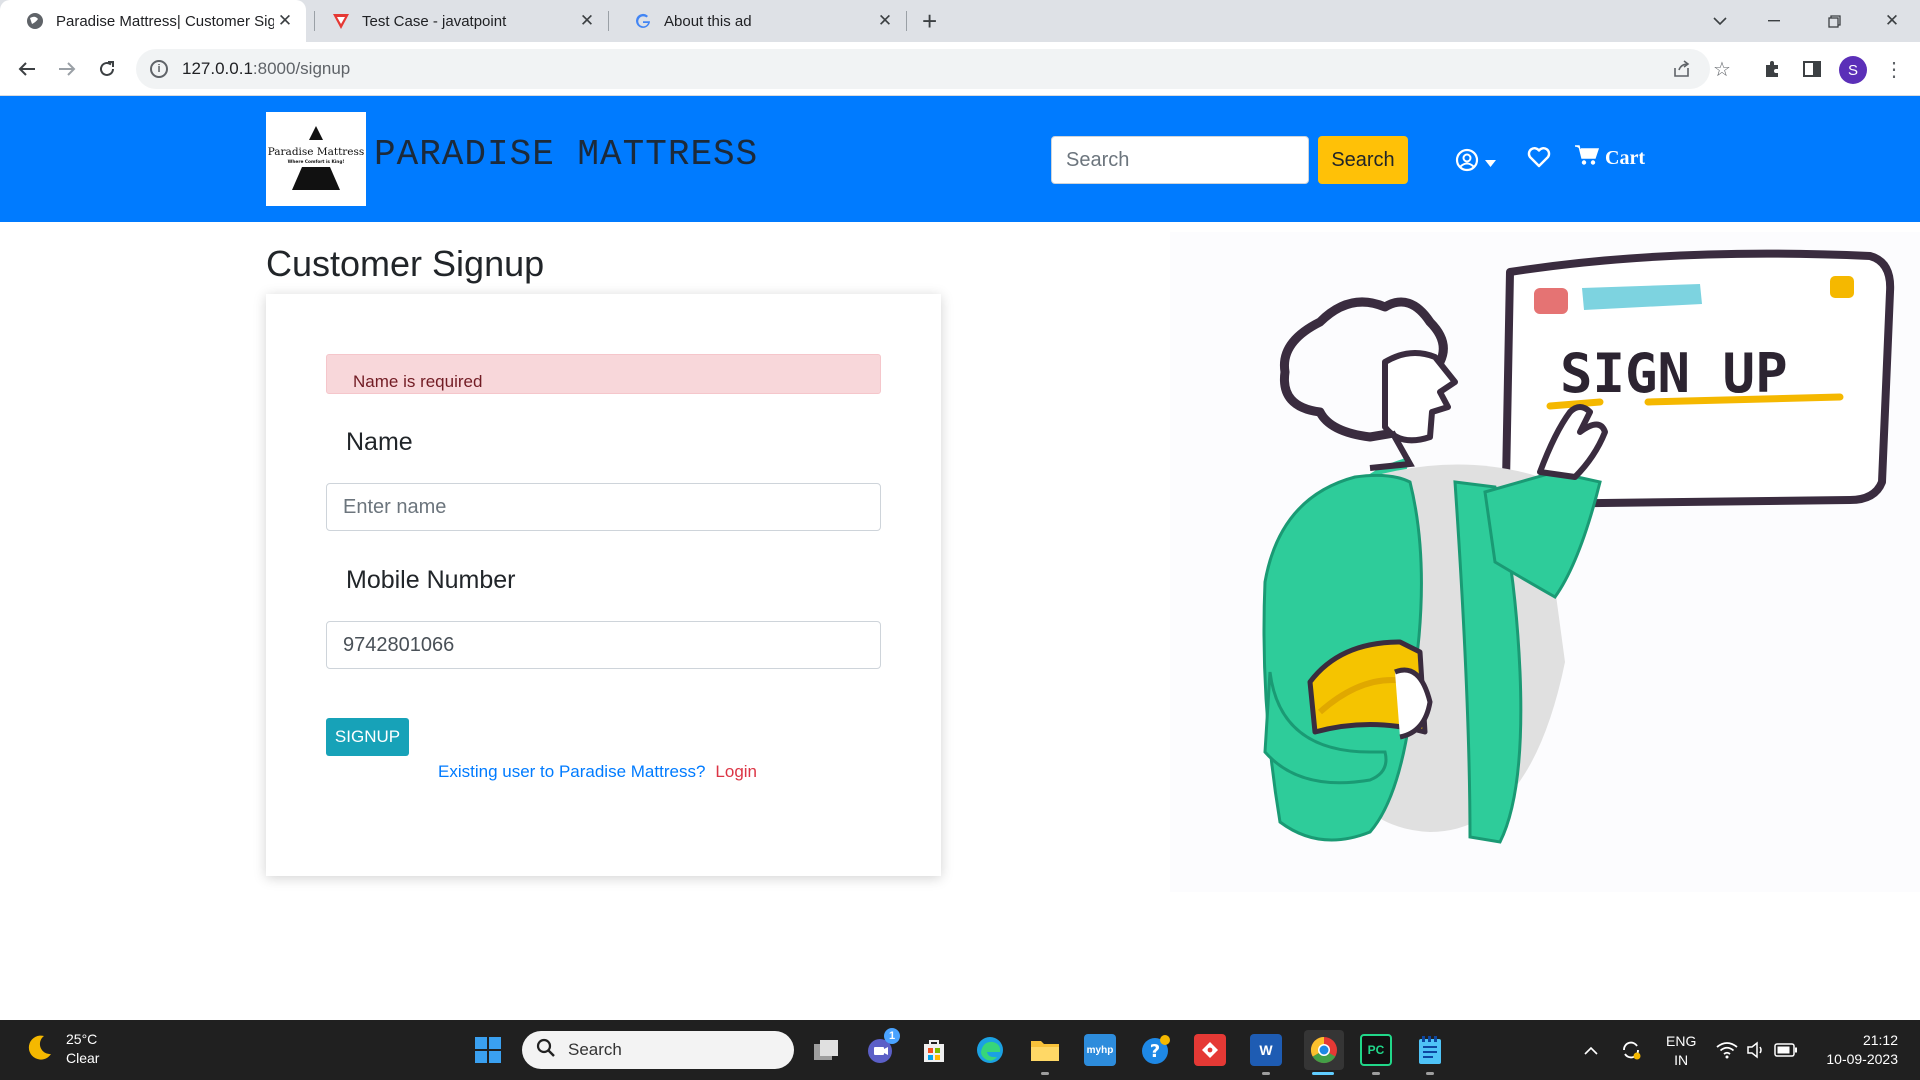 The width and height of the screenshot is (1920, 1080). What do you see at coordinates (1786, 1050) in the screenshot?
I see `battery-icon` at bounding box center [1786, 1050].